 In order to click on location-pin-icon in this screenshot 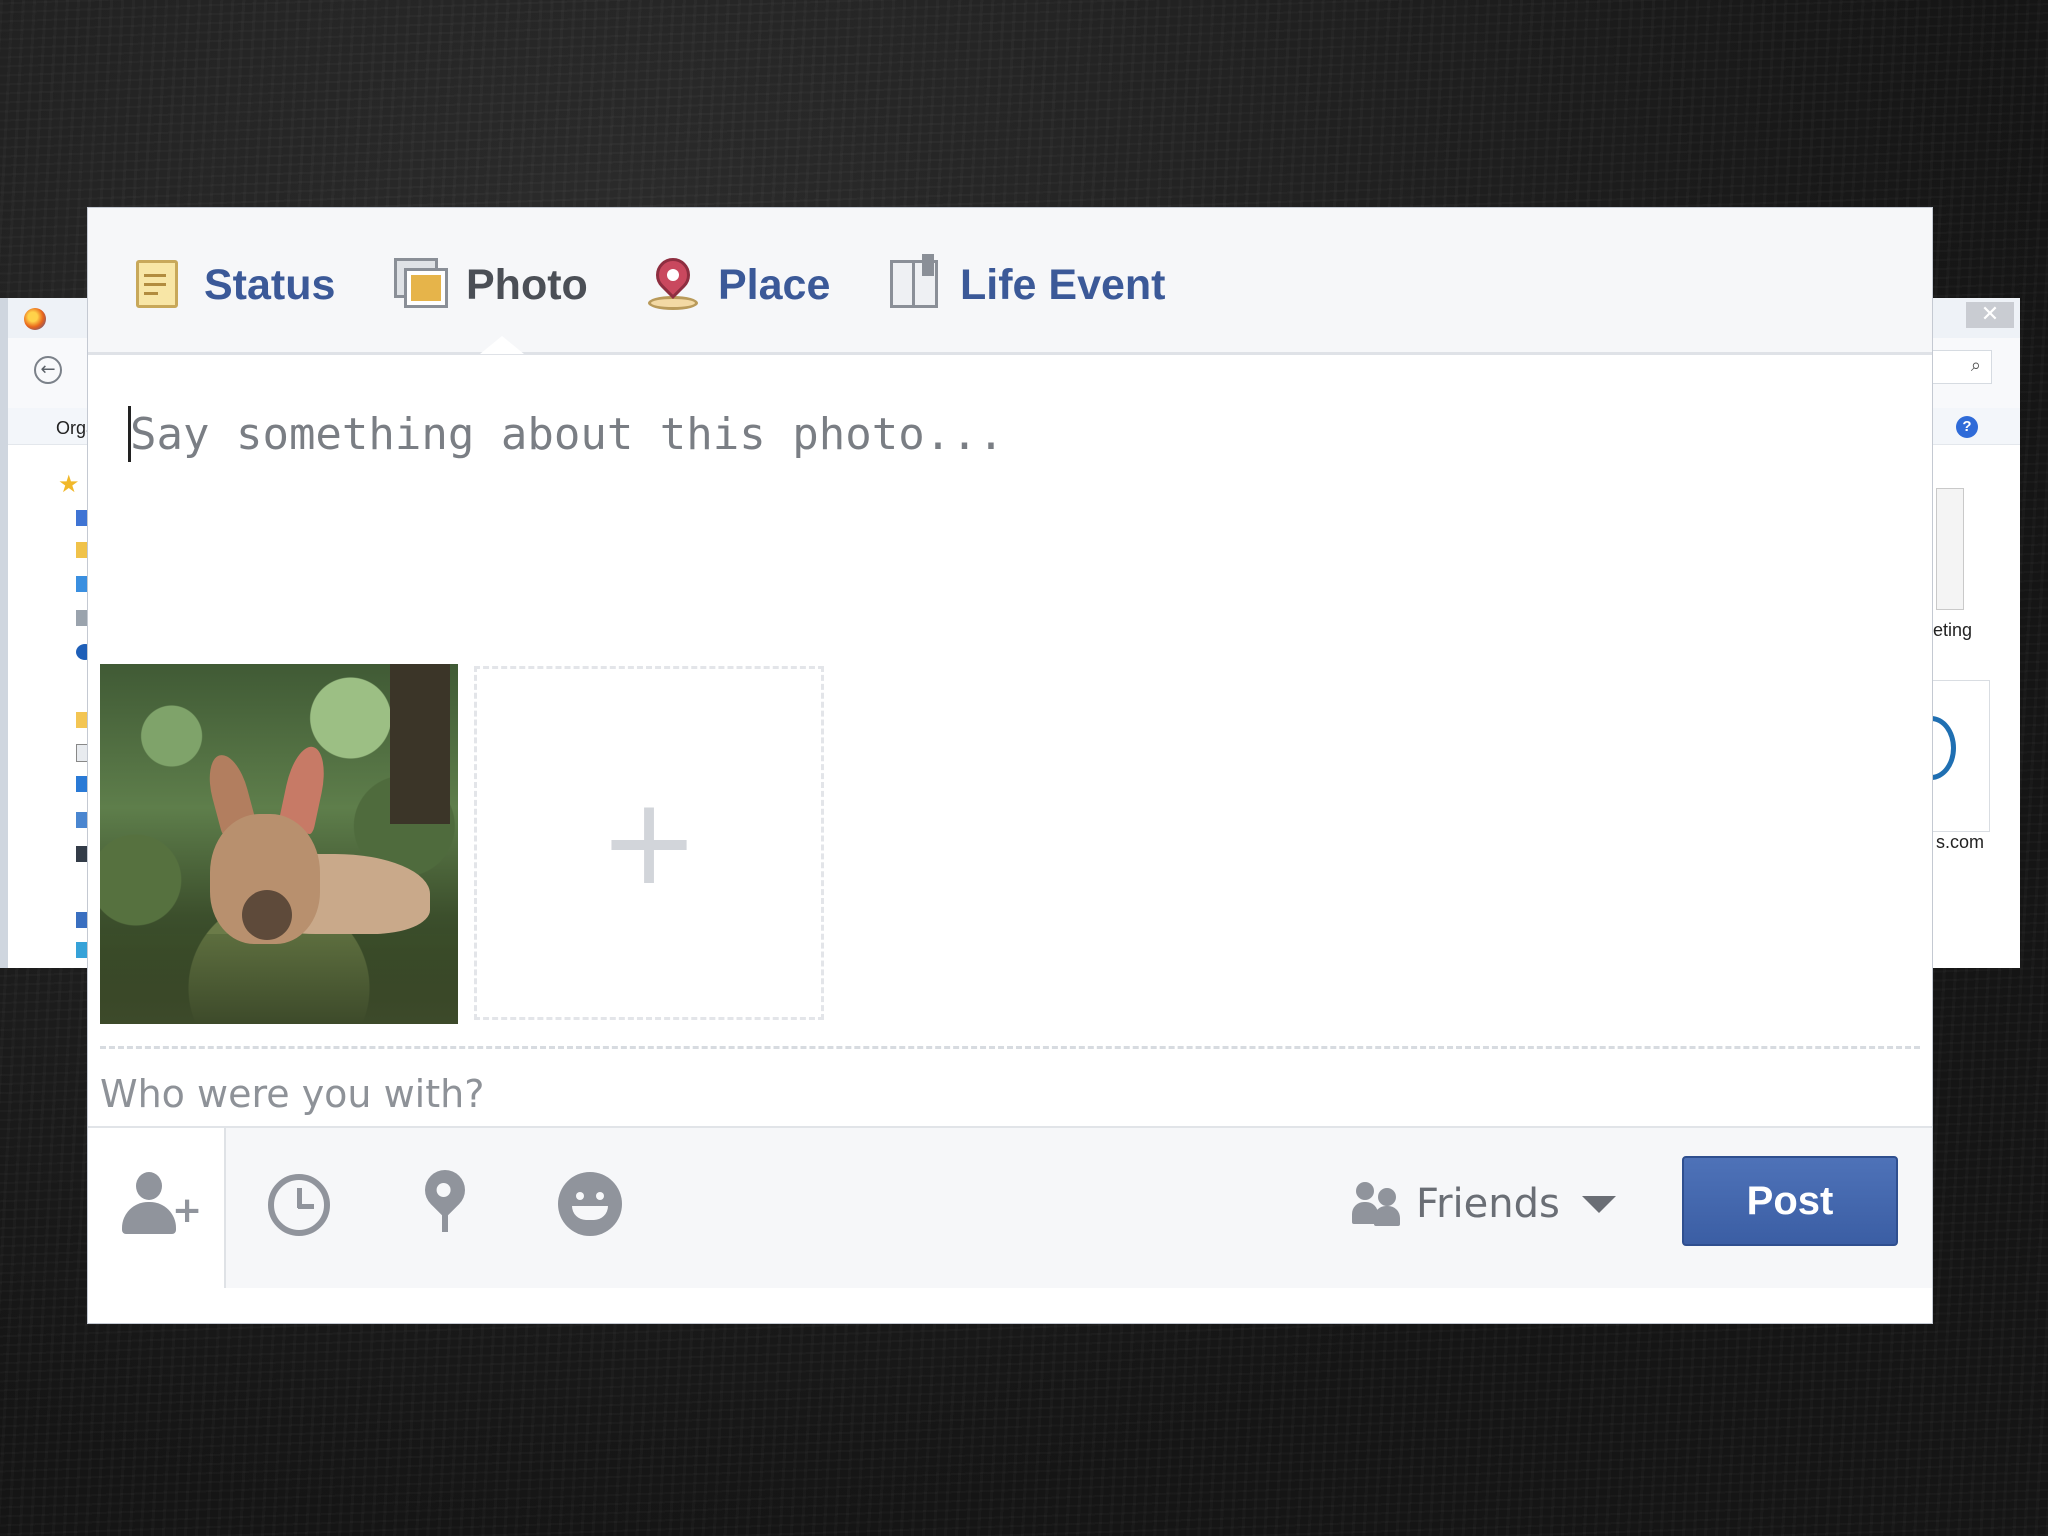, I will do `click(445, 1199)`.